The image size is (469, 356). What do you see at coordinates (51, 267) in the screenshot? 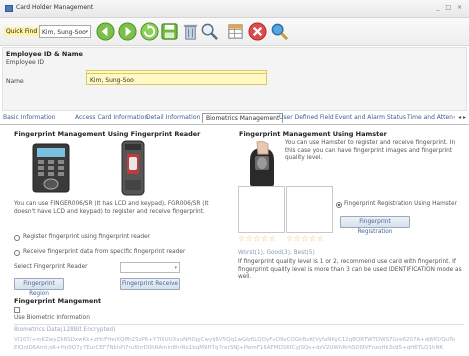
I see `select-reader-label: Select Fingerprint Reader` at bounding box center [51, 267].